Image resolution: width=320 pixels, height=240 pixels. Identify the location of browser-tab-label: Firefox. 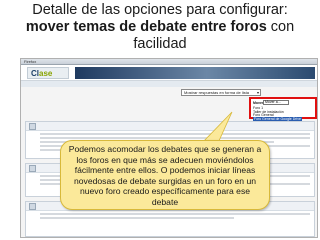
(30, 61).